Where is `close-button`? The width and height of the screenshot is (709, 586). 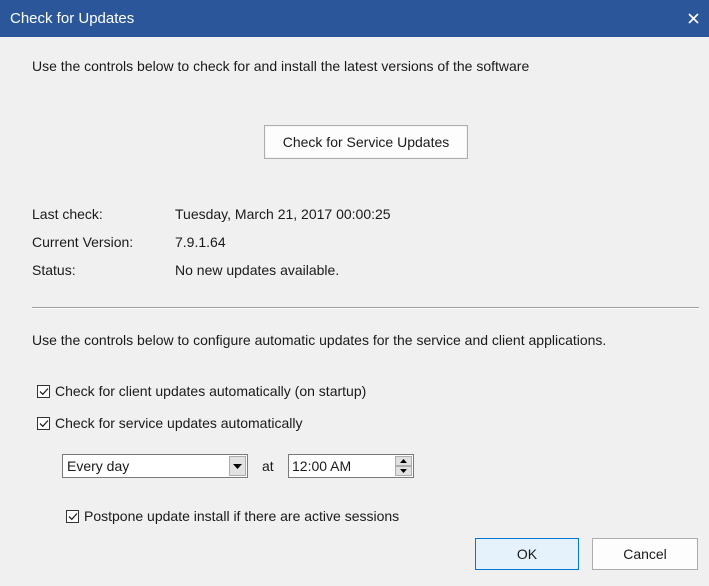 close-button is located at coordinates (693, 18).